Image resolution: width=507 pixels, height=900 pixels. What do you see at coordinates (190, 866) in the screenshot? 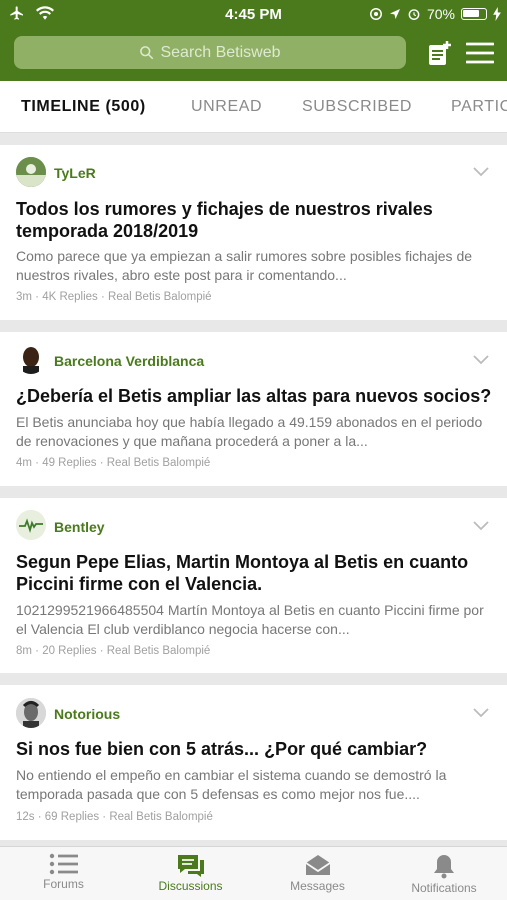
I see `chat-icon` at bounding box center [190, 866].